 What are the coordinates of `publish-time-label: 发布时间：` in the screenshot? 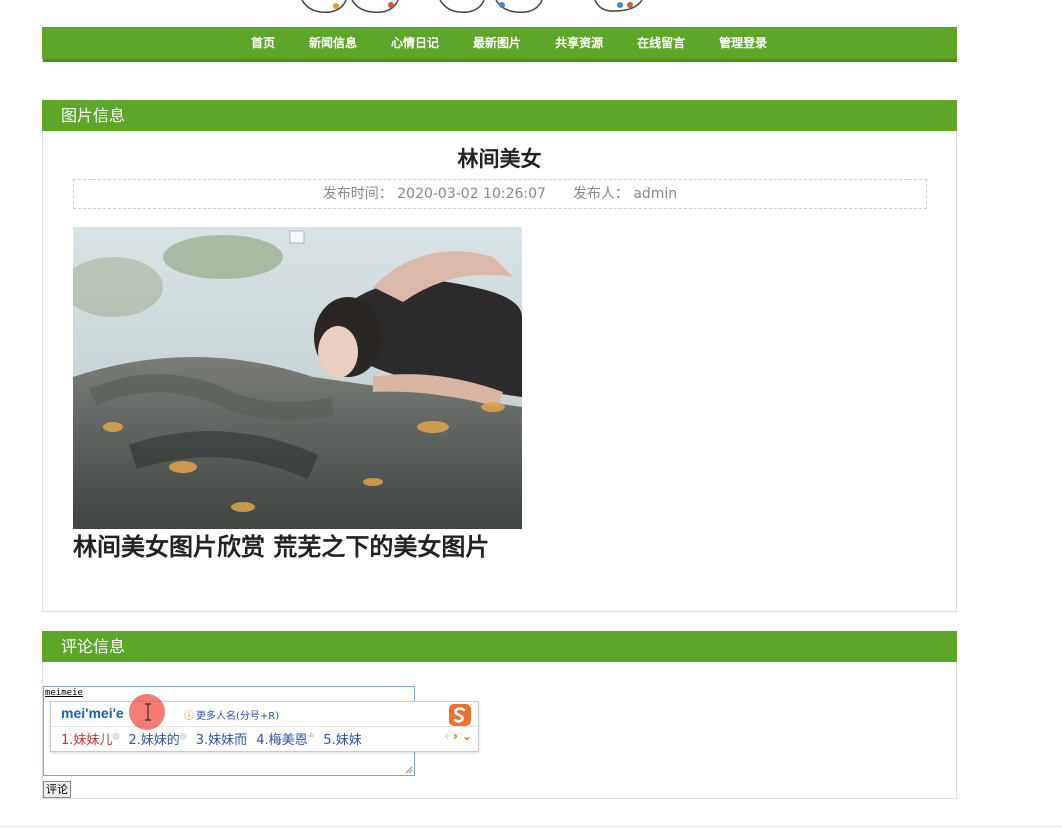 It's located at (357, 194).